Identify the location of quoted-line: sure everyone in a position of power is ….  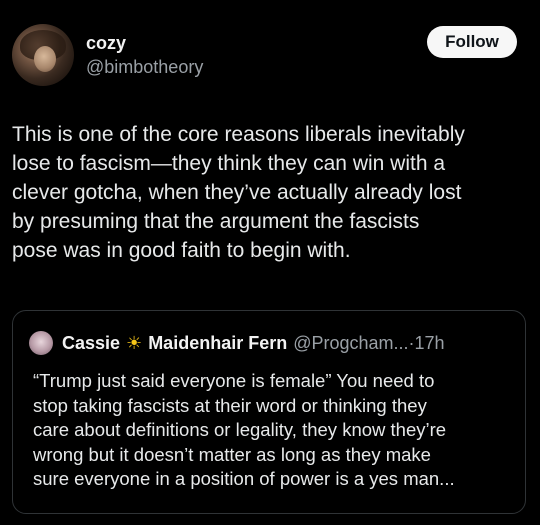
(244, 478).